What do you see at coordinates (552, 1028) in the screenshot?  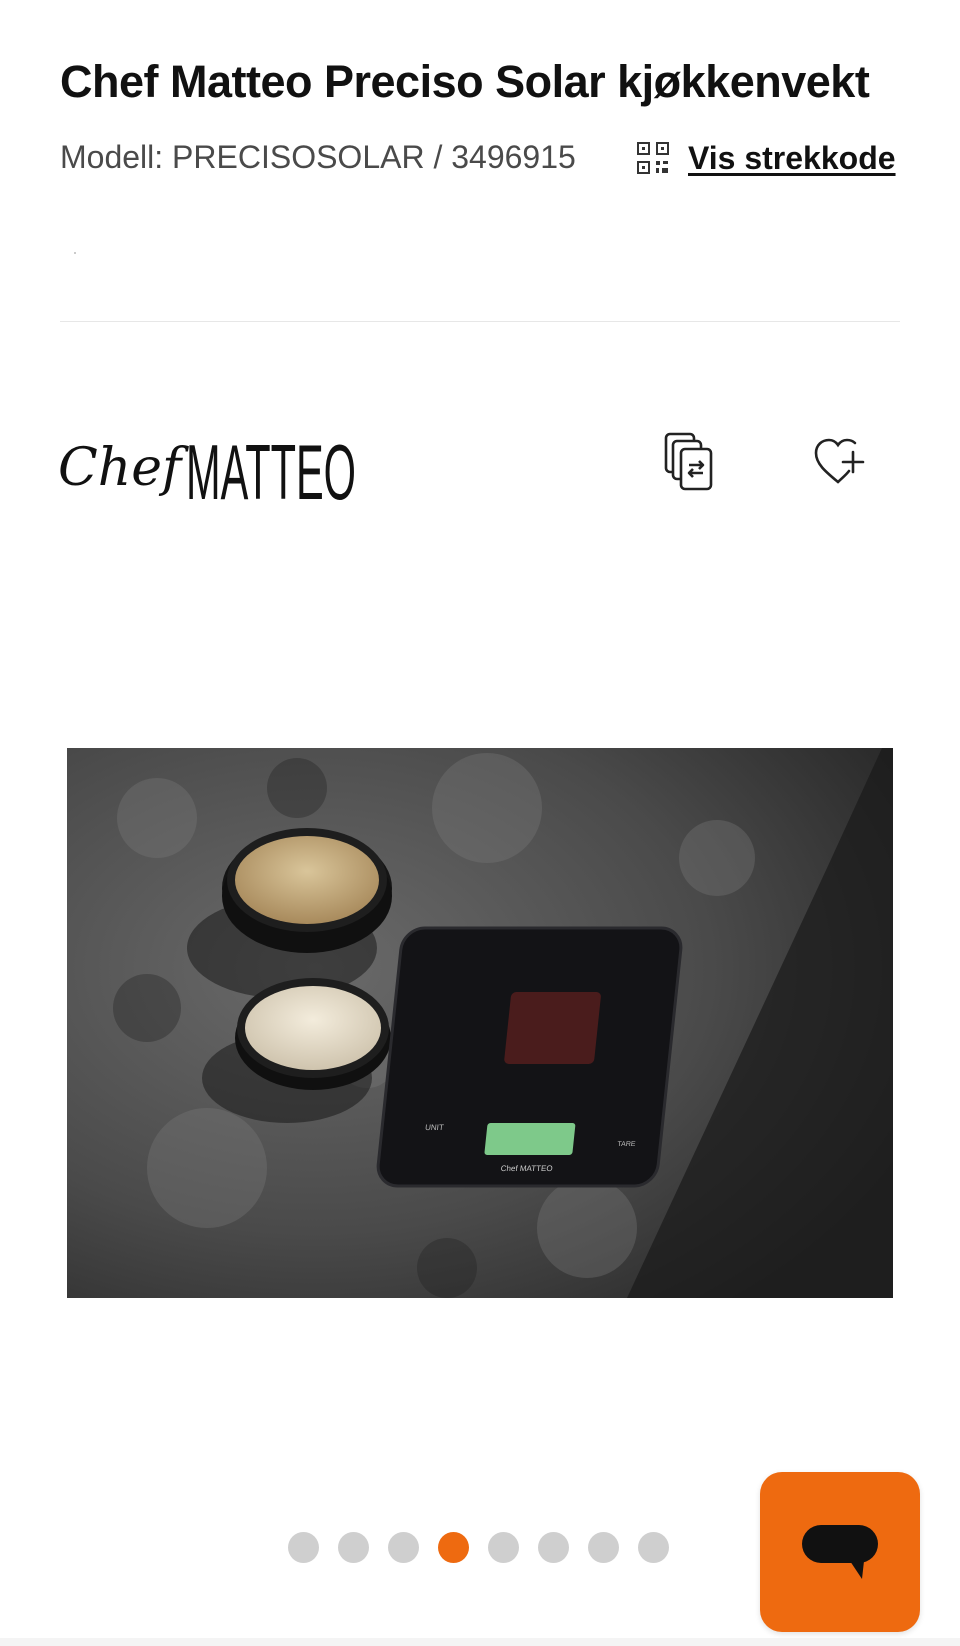 I see `solar-panel` at bounding box center [552, 1028].